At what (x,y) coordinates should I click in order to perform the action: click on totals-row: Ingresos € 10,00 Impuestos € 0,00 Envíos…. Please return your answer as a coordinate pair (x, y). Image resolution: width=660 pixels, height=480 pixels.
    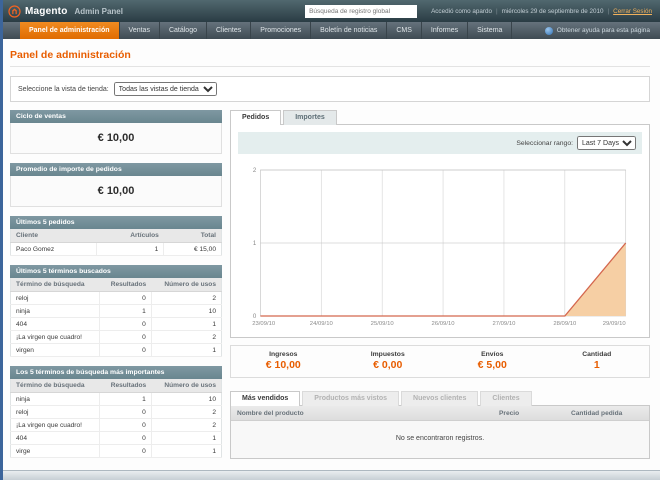
    Looking at the image, I should click on (440, 361).